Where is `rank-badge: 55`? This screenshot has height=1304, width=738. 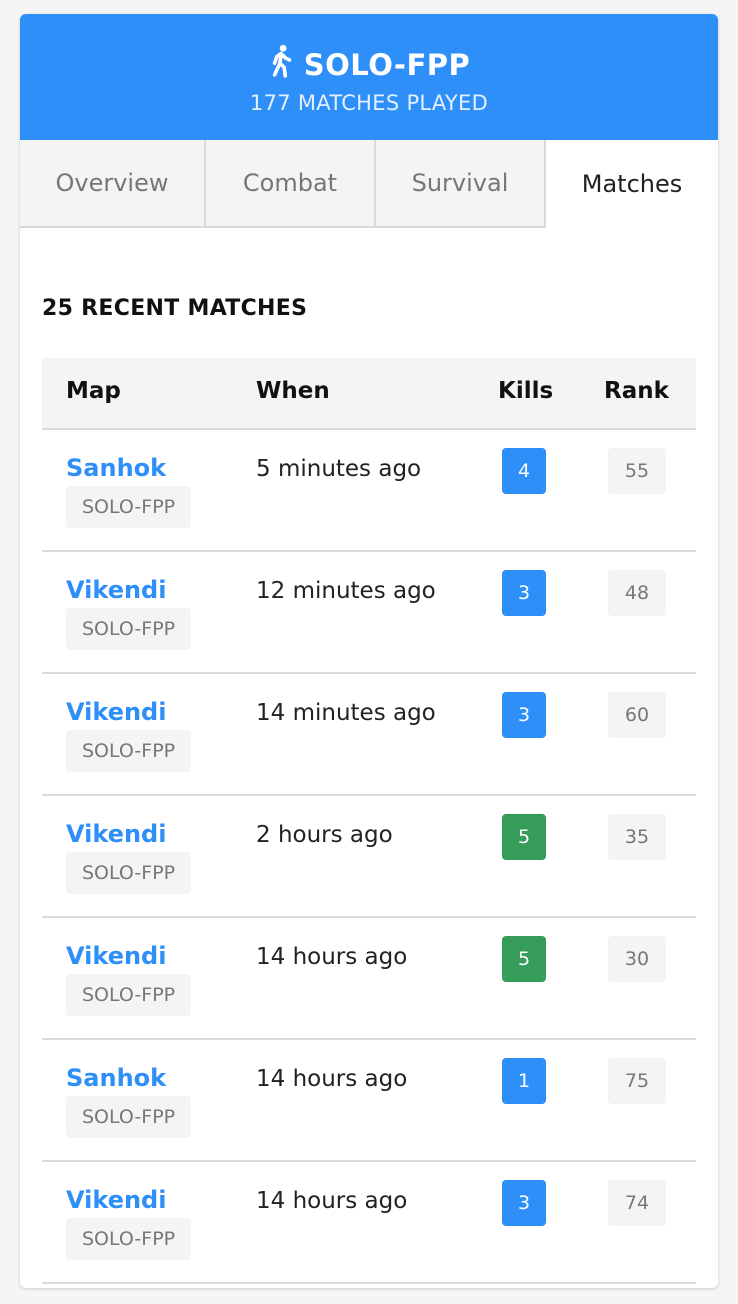
rank-badge: 55 is located at coordinates (637, 471).